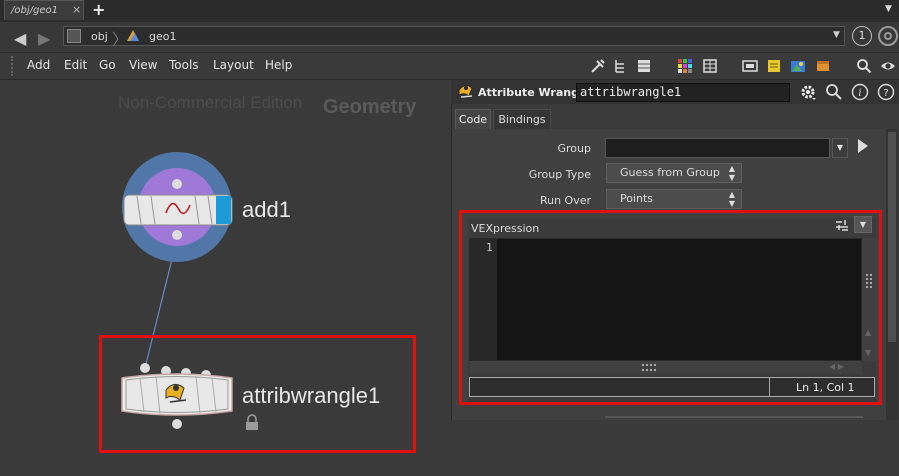  What do you see at coordinates (670, 172) in the screenshot?
I see `group-type-value: Guess from Group` at bounding box center [670, 172].